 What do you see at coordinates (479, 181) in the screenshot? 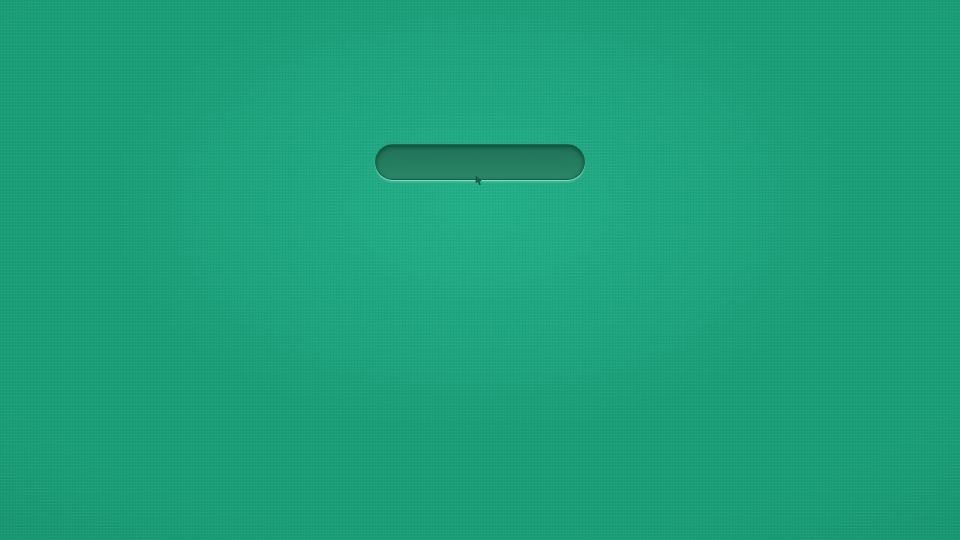
I see `mouse-pointer-icon` at bounding box center [479, 181].